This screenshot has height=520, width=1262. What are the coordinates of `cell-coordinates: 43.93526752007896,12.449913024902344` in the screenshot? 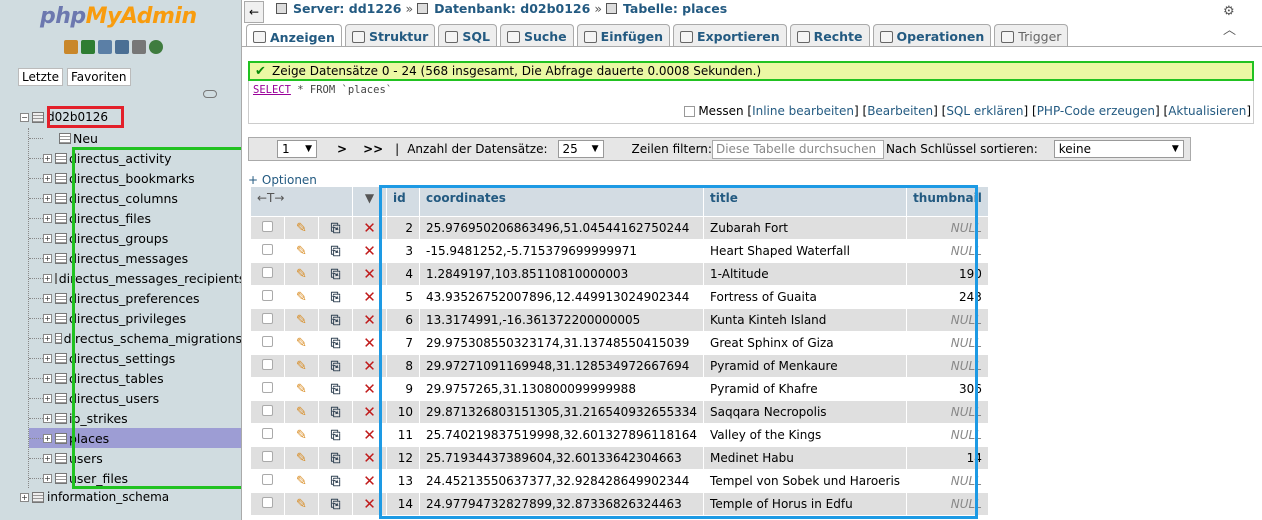 It's located at (562, 297).